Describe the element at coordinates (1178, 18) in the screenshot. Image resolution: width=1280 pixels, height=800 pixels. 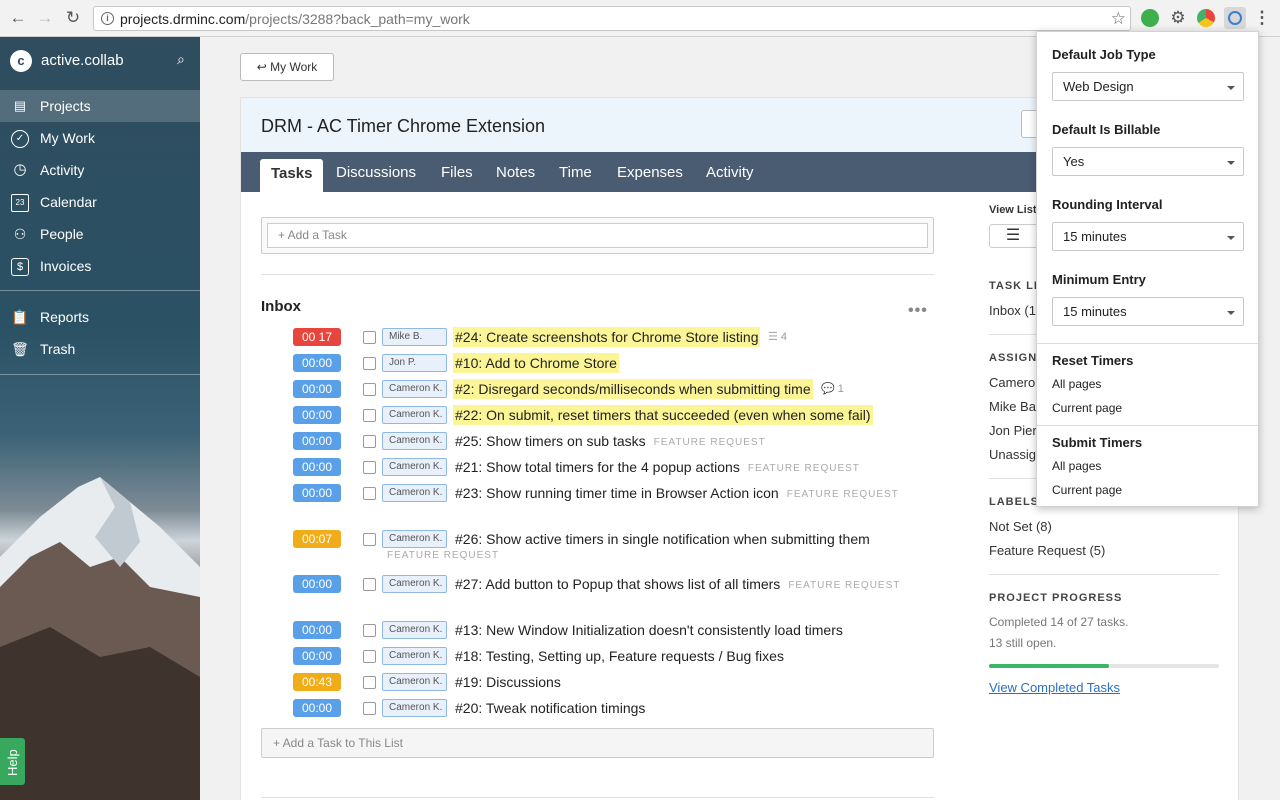
I see `gear-icon: ⚙` at that location.